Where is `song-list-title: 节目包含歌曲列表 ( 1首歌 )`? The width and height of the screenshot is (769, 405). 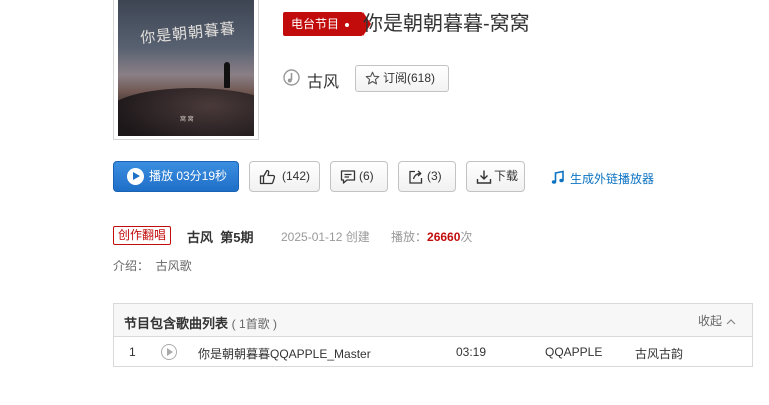
song-list-title: 节目包含歌曲列表 ( 1首歌 ) is located at coordinates (200, 322).